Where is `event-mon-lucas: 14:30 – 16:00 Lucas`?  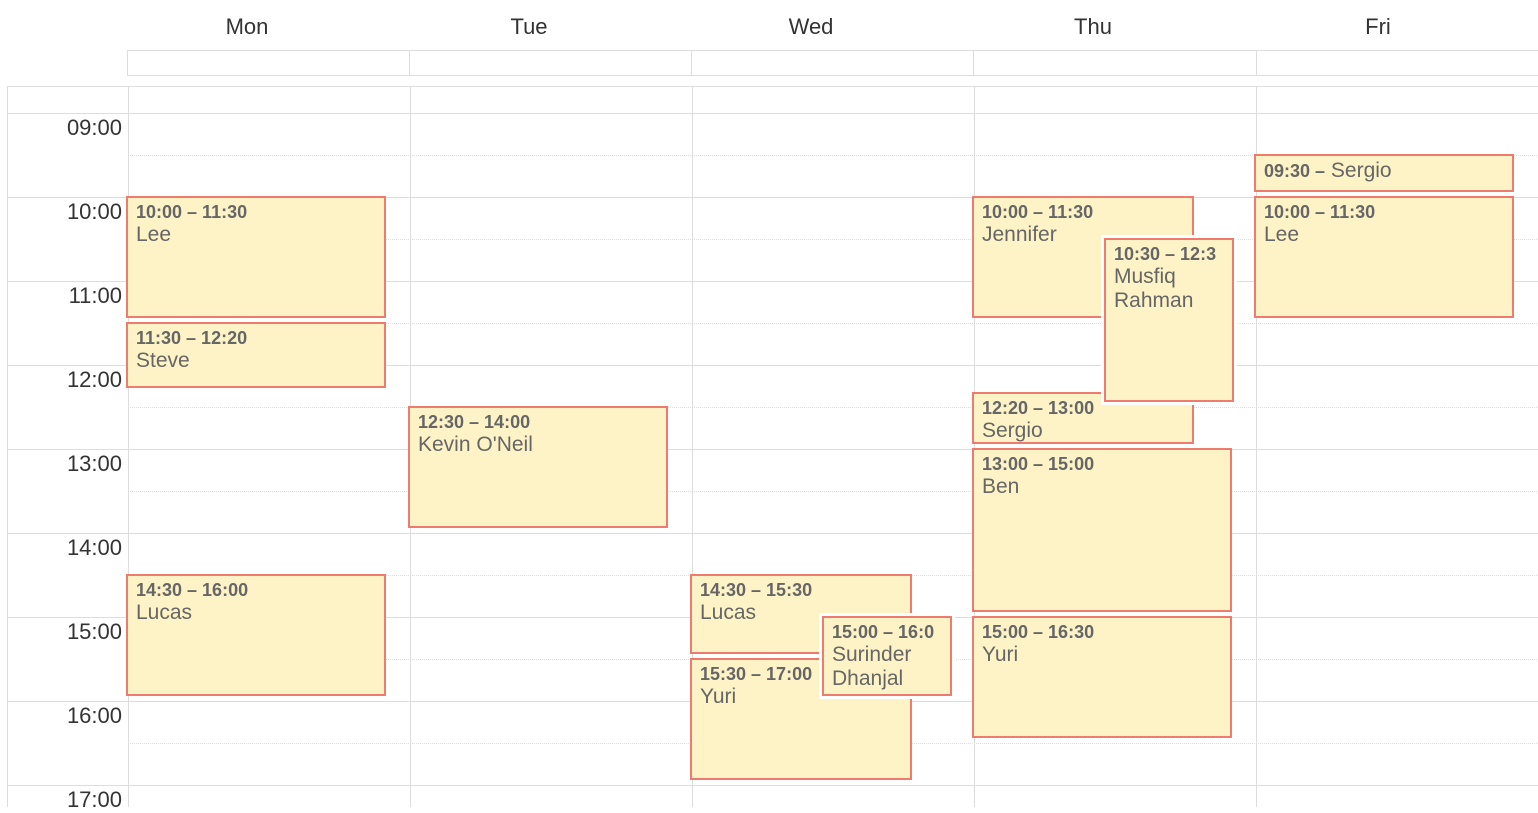
event-mon-lucas: 14:30 – 16:00 Lucas is located at coordinates (256, 635).